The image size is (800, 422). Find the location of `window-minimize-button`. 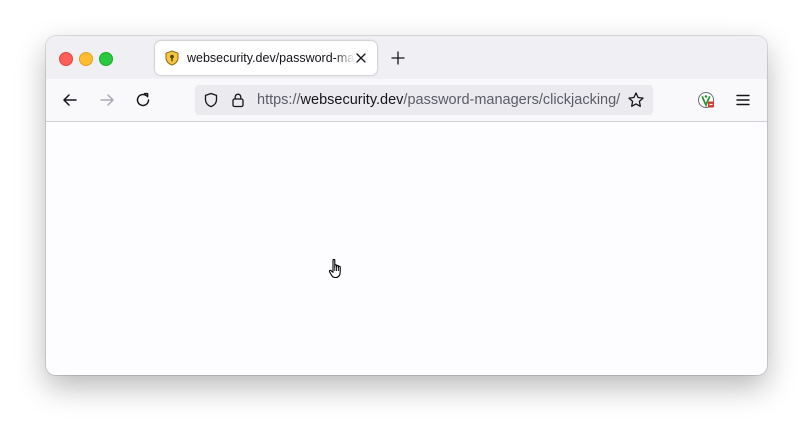

window-minimize-button is located at coordinates (86, 59).